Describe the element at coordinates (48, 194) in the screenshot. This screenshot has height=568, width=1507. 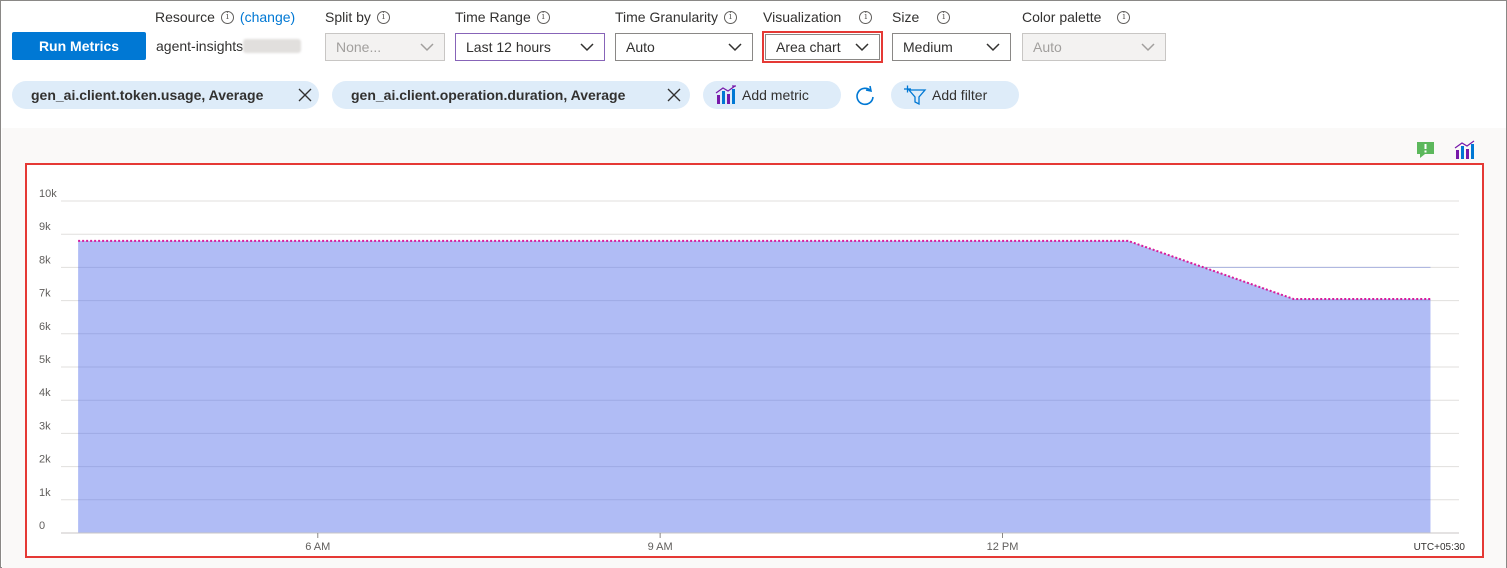
I see `y-tick-label: 10k` at that location.